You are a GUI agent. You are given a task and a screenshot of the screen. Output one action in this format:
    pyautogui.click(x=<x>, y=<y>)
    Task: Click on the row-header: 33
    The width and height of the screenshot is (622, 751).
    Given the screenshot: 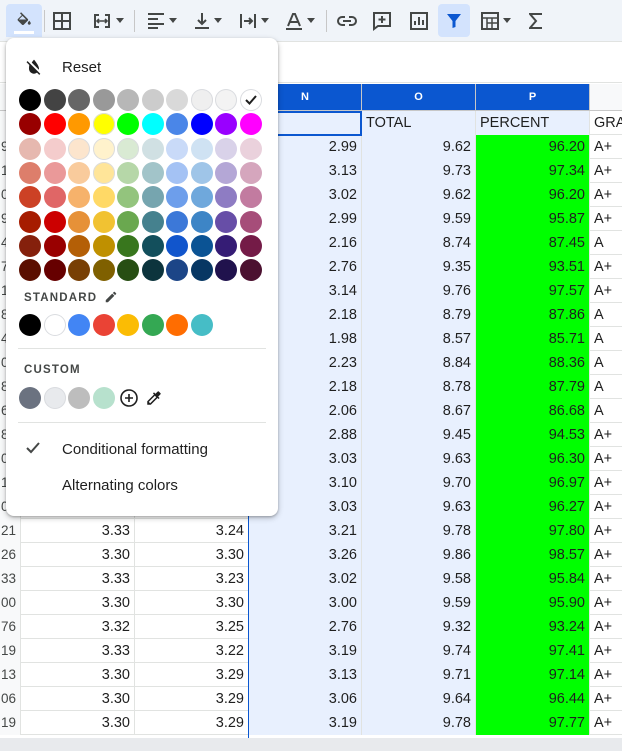 What is the action you would take?
    pyautogui.click(x=10, y=579)
    